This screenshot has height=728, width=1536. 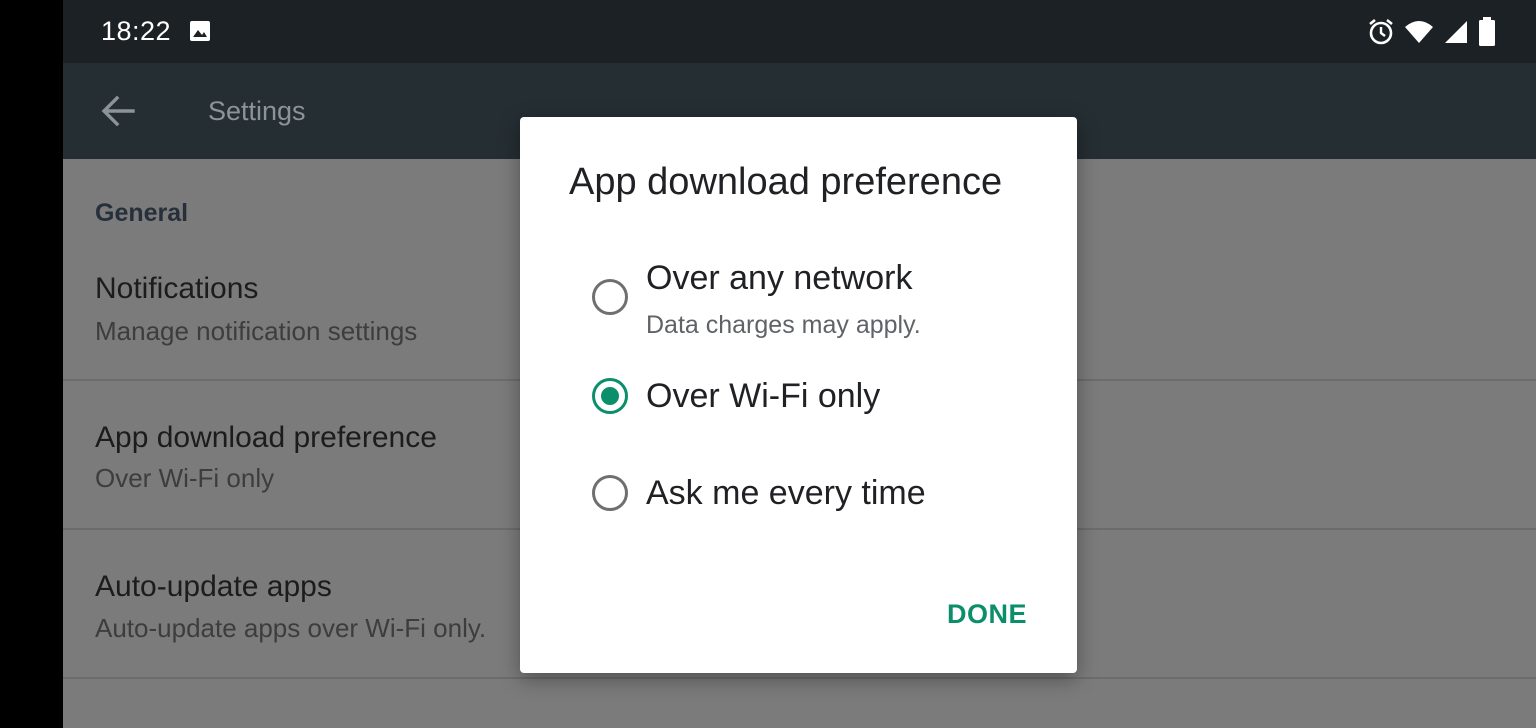 I want to click on wifi-icon, so click(x=1419, y=34).